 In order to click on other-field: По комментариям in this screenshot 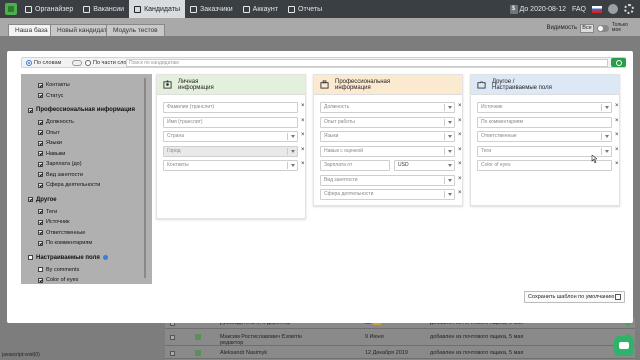, I will do `click(544, 122)`.